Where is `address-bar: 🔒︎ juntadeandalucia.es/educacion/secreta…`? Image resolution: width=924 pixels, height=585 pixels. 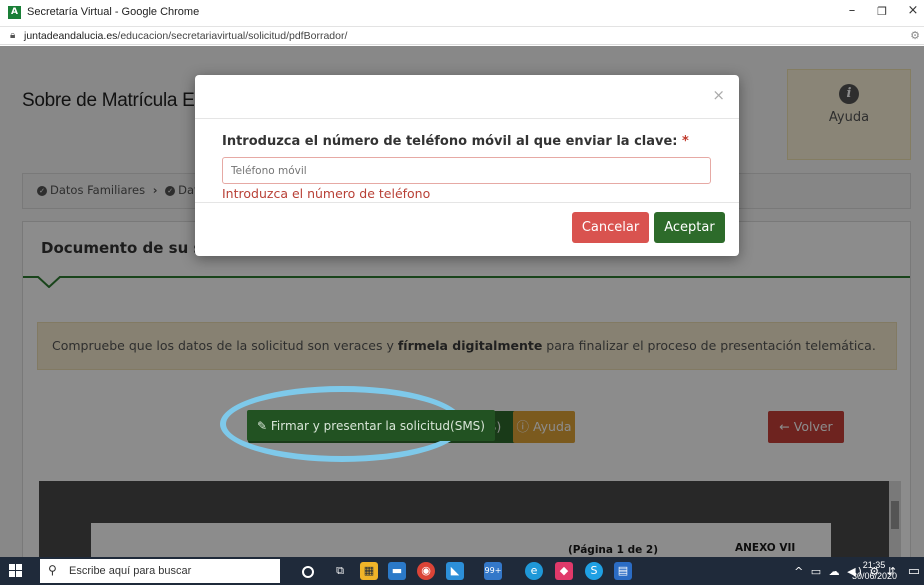
address-bar: 🔒︎ juntadeandalucia.es/educacion/secreta… is located at coordinates (462, 36).